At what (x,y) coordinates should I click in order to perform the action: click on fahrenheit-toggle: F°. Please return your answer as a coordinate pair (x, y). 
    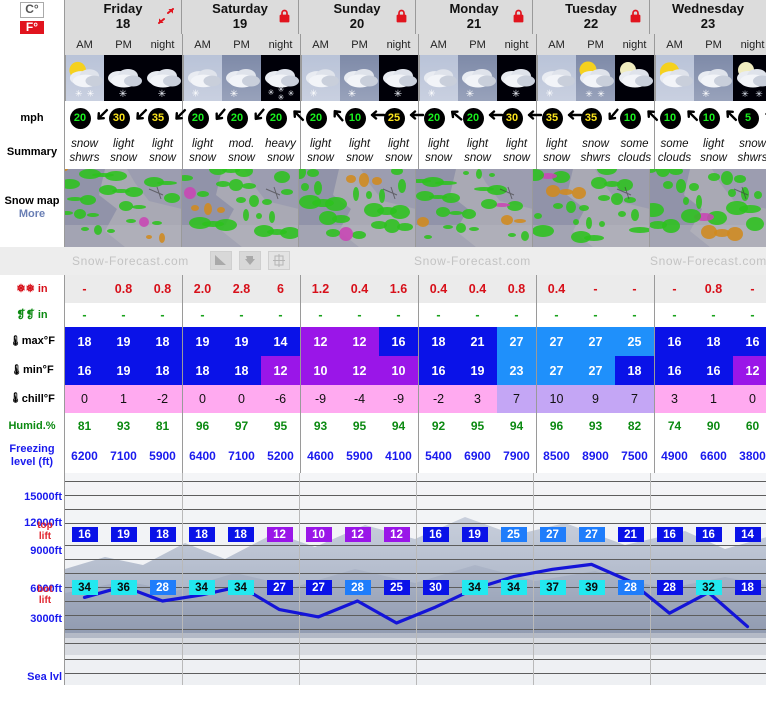
    Looking at the image, I should click on (32, 27).